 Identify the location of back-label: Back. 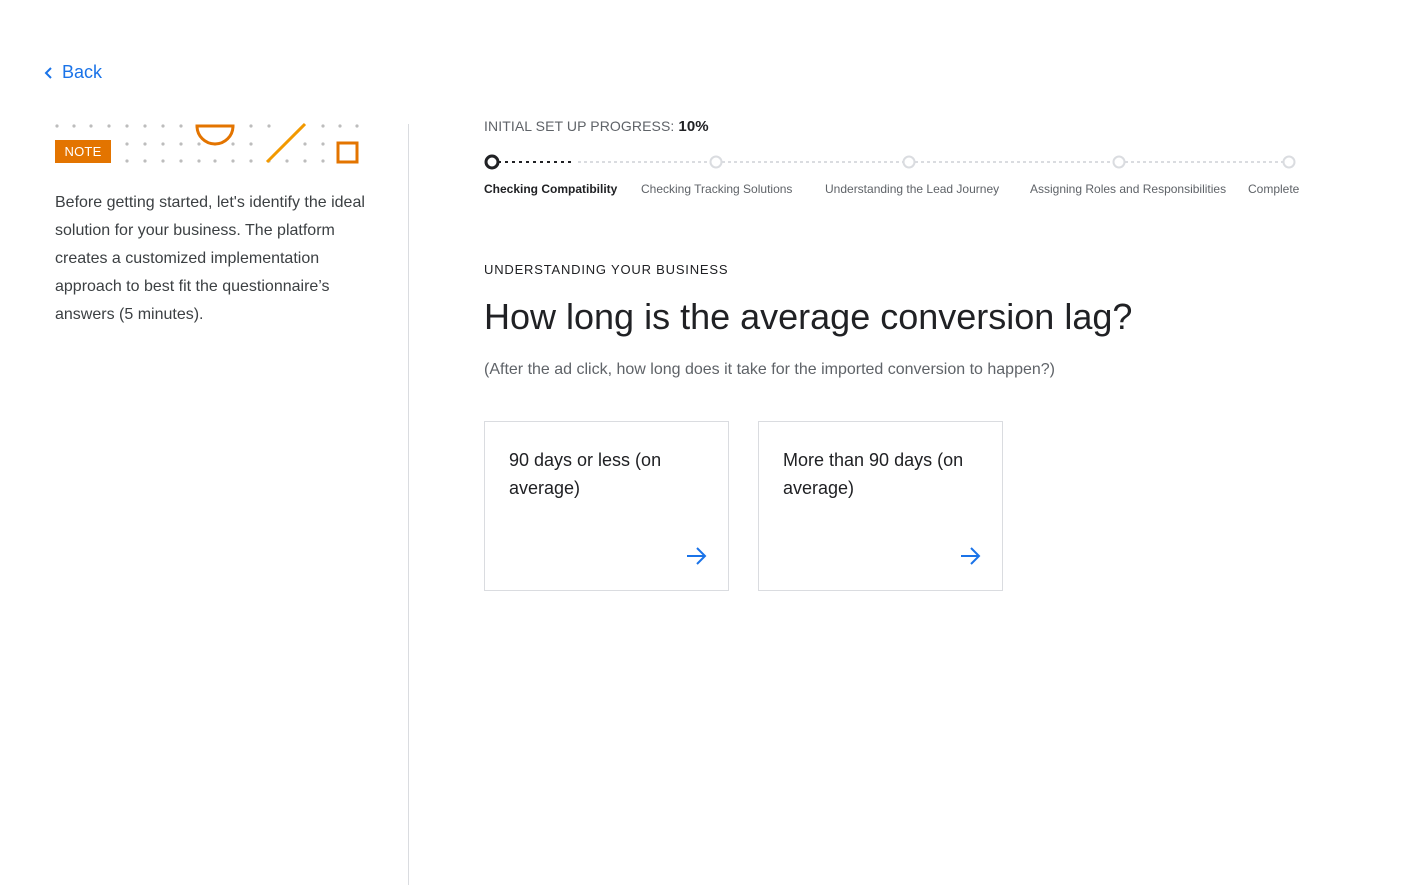
(82, 72).